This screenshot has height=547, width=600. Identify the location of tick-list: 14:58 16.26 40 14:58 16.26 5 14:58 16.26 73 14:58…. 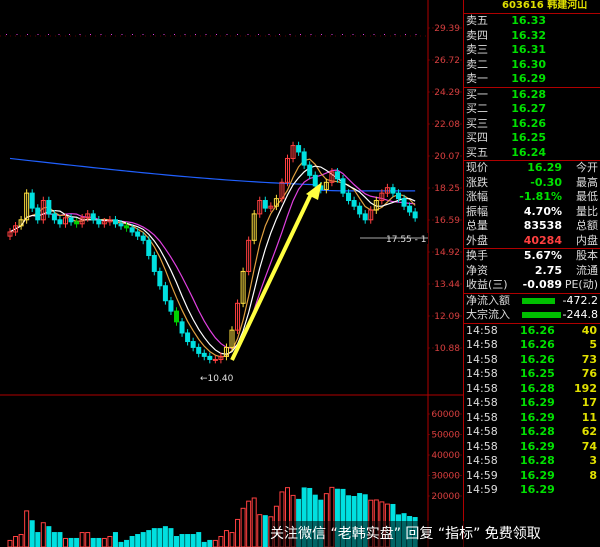
(532, 410).